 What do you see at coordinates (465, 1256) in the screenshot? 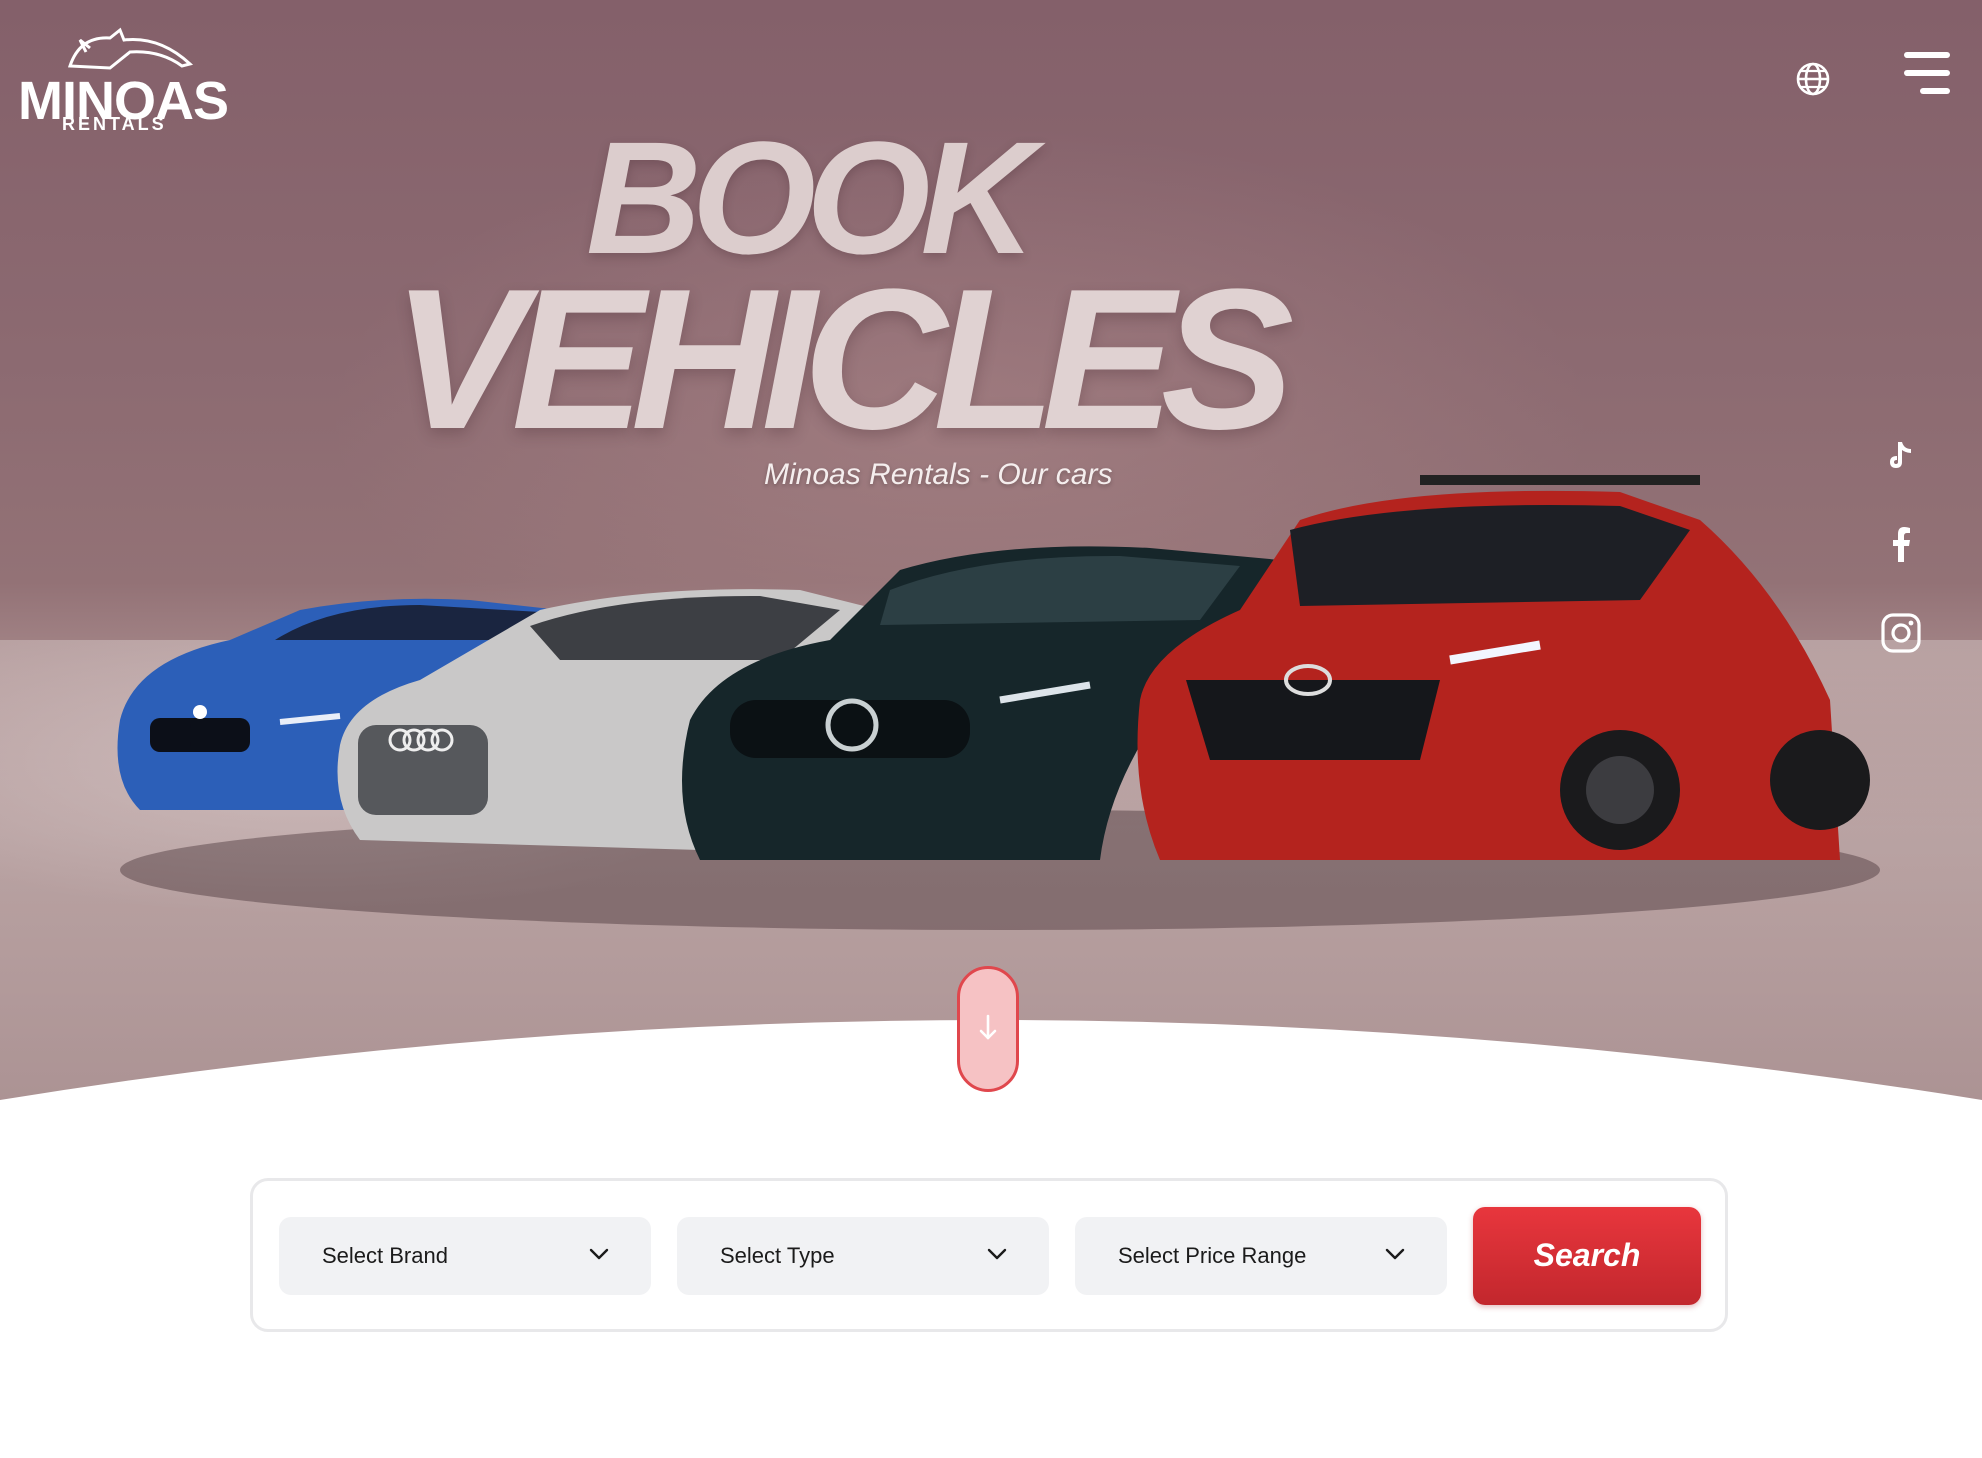
I see `brand-select: Select Brand` at bounding box center [465, 1256].